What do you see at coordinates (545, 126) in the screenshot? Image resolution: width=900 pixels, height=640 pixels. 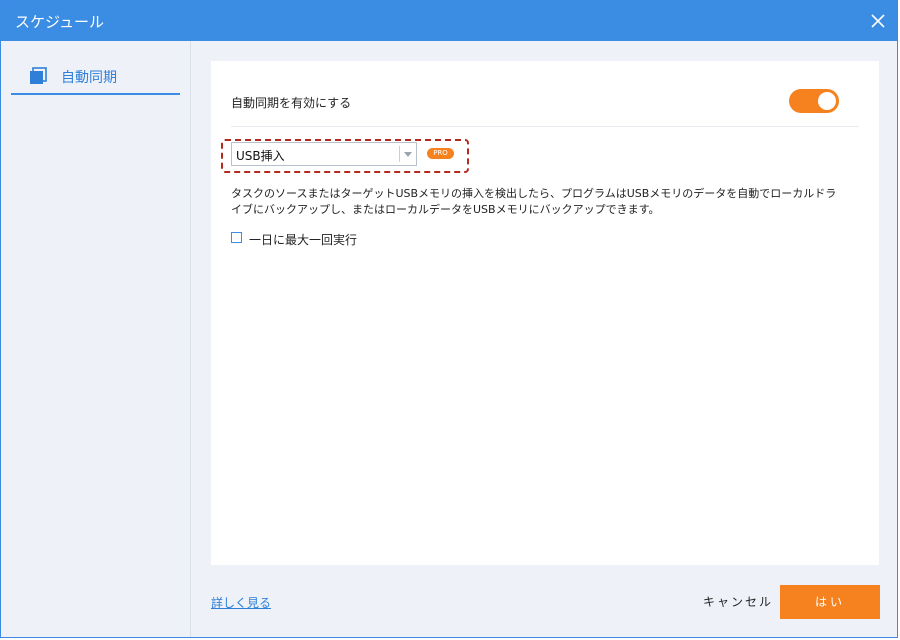 I see `divider` at bounding box center [545, 126].